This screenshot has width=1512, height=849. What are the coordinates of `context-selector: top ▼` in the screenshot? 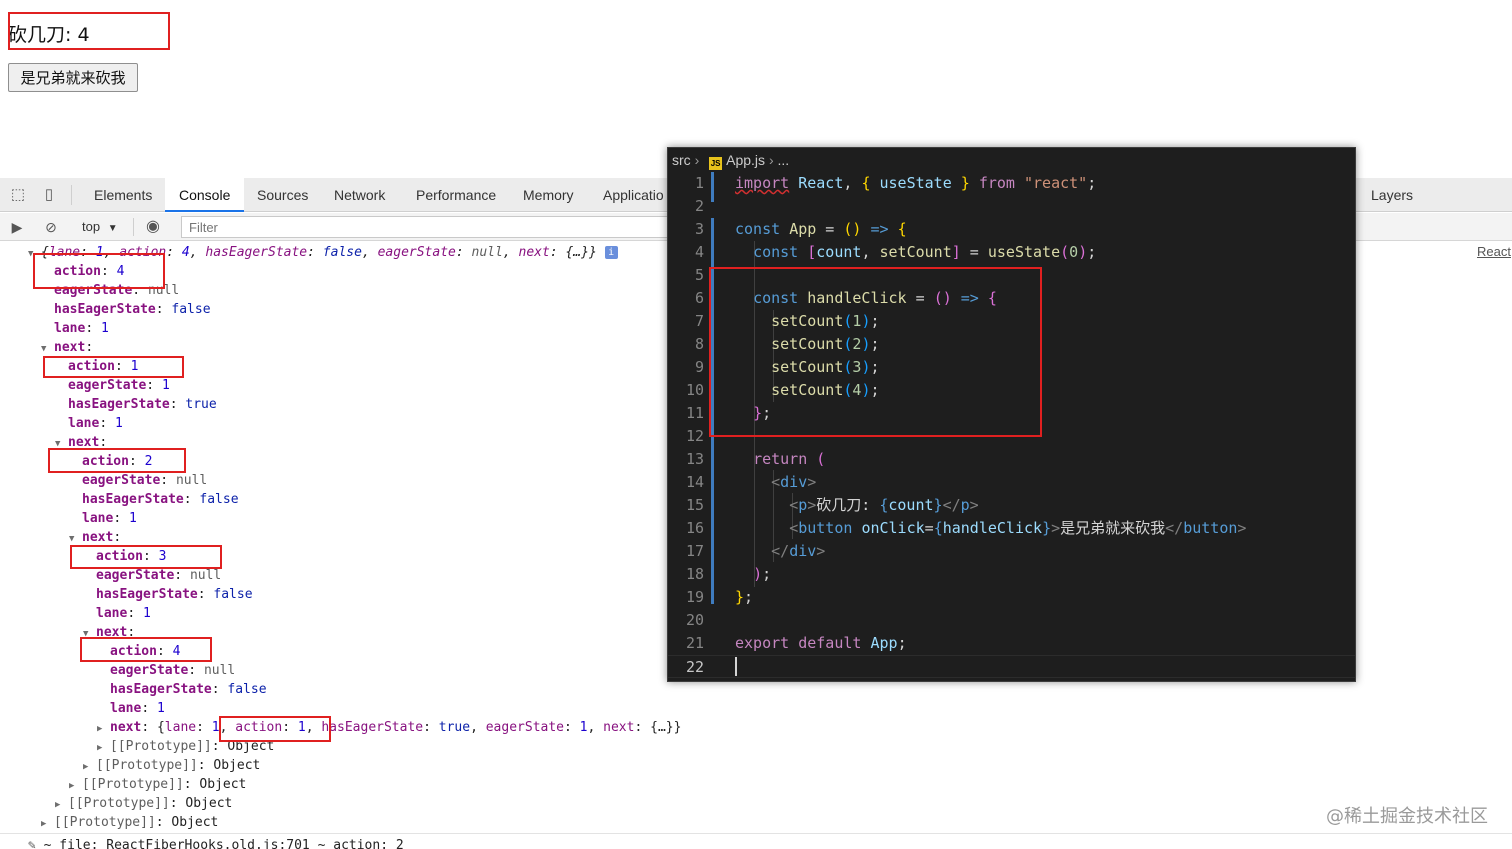 It's located at (100, 227).